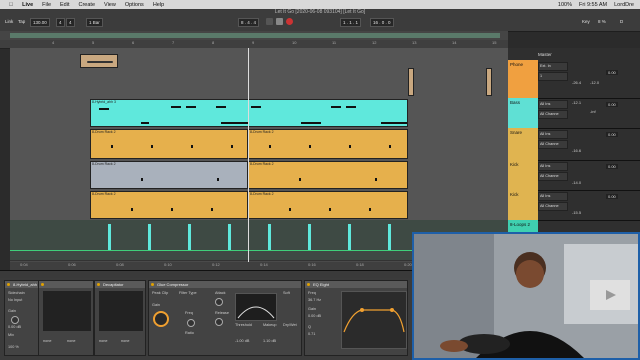  What do you see at coordinates (242, 341) in the screenshot?
I see `threshold-value: -1.00 dB` at bounding box center [242, 341].